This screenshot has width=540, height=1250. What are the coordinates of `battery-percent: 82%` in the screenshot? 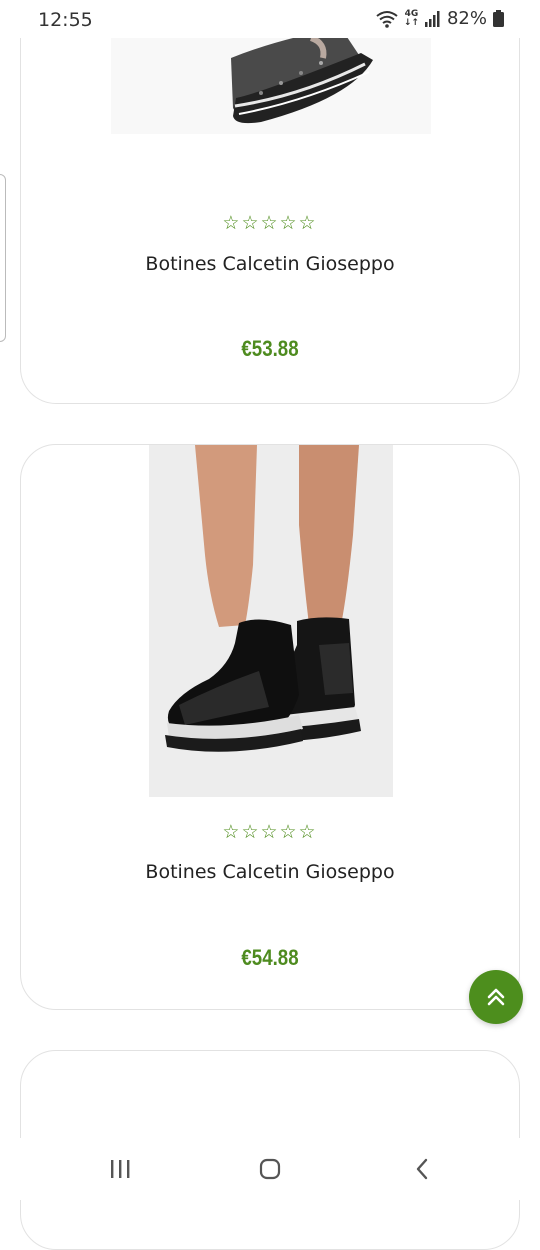 It's located at (466, 18).